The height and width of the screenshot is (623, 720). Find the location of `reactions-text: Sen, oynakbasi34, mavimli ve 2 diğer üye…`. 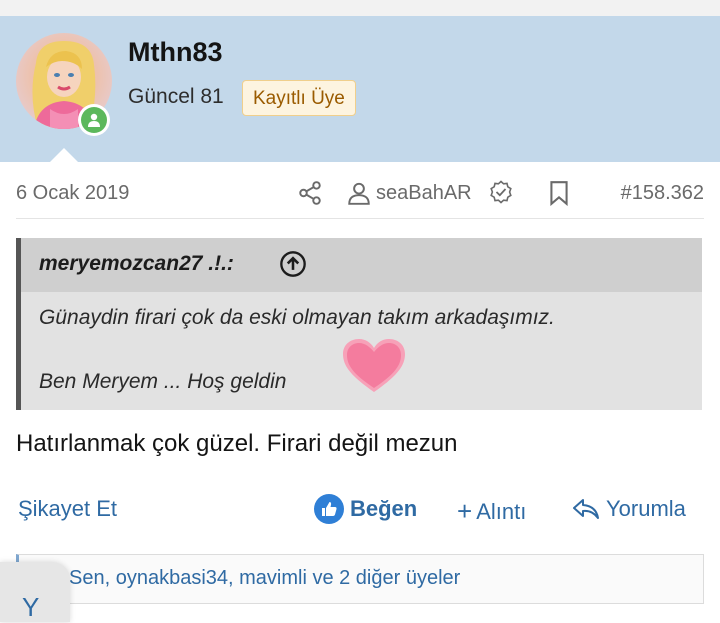

reactions-text: Sen, oynakbasi34, mavimli ve 2 diğer üye… is located at coordinates (264, 578).